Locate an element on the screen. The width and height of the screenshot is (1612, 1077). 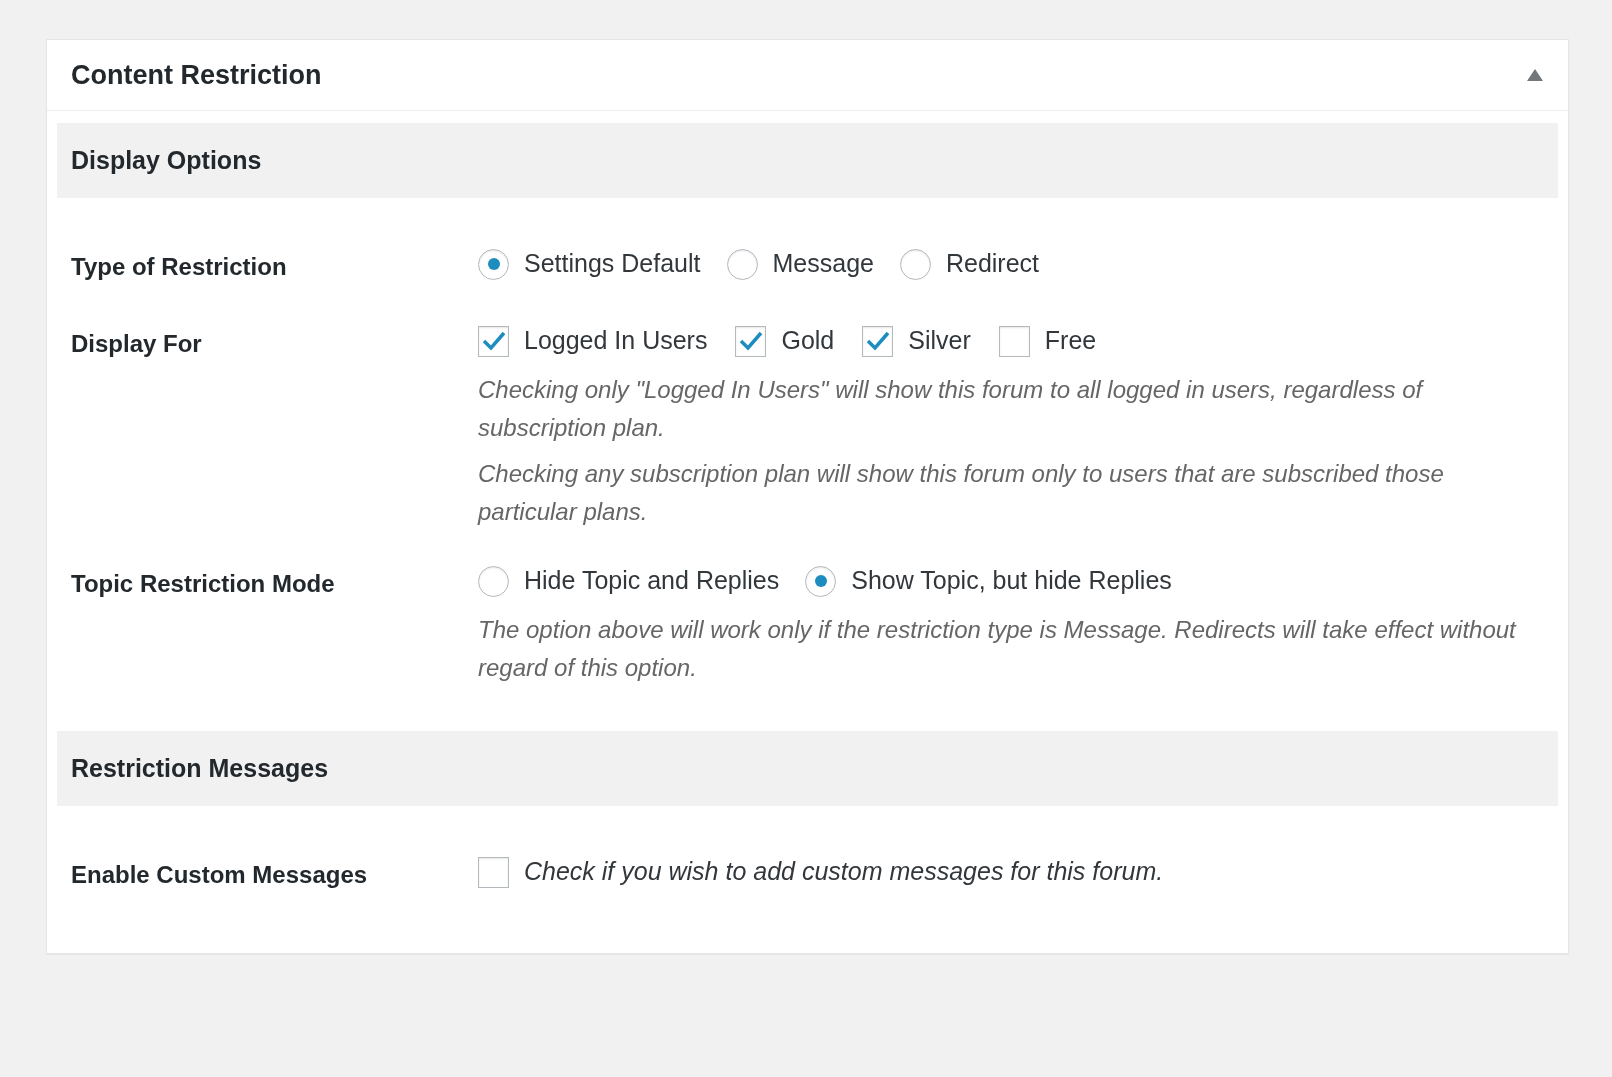
section-title: Restriction Messages is located at coordinates (200, 768).